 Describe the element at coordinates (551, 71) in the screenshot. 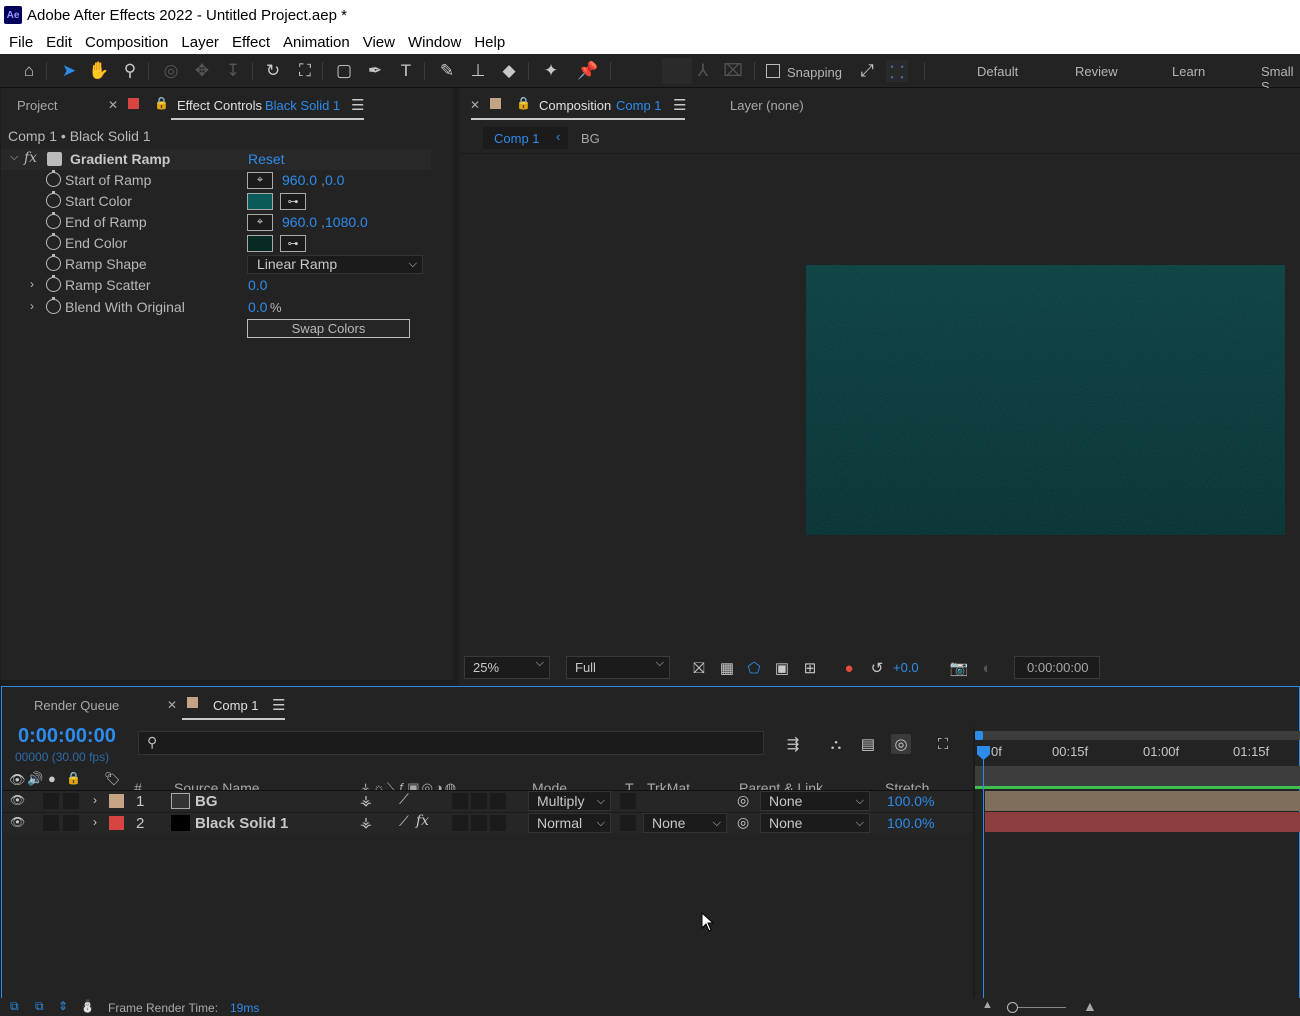

I see `roto-brush-tool-icon: ✦` at that location.